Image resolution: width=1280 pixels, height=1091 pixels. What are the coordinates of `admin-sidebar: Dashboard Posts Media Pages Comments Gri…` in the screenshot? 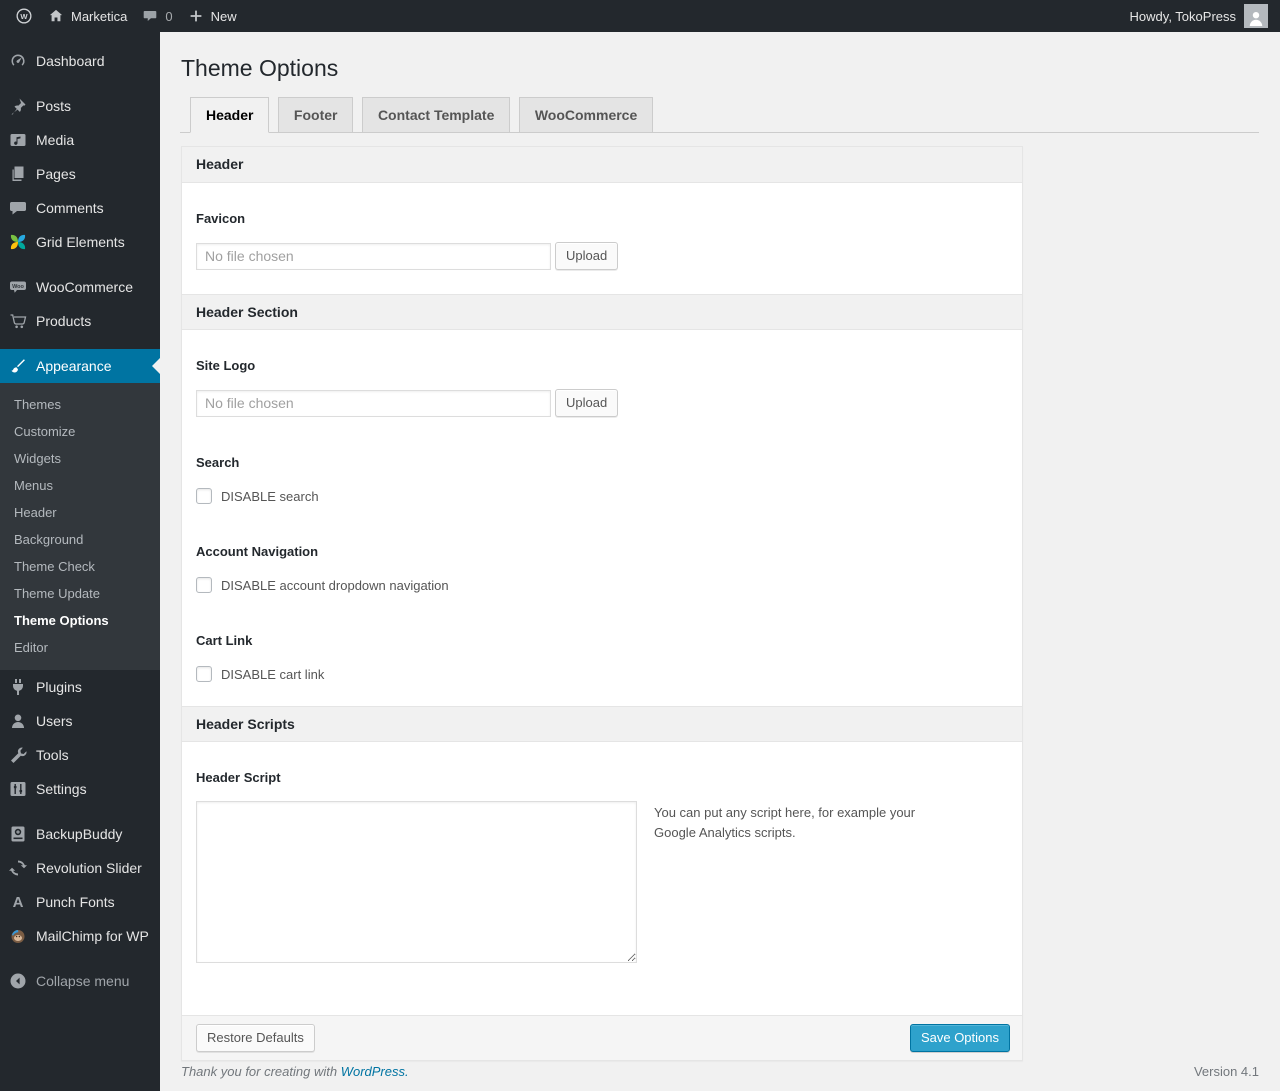 It's located at (80, 561).